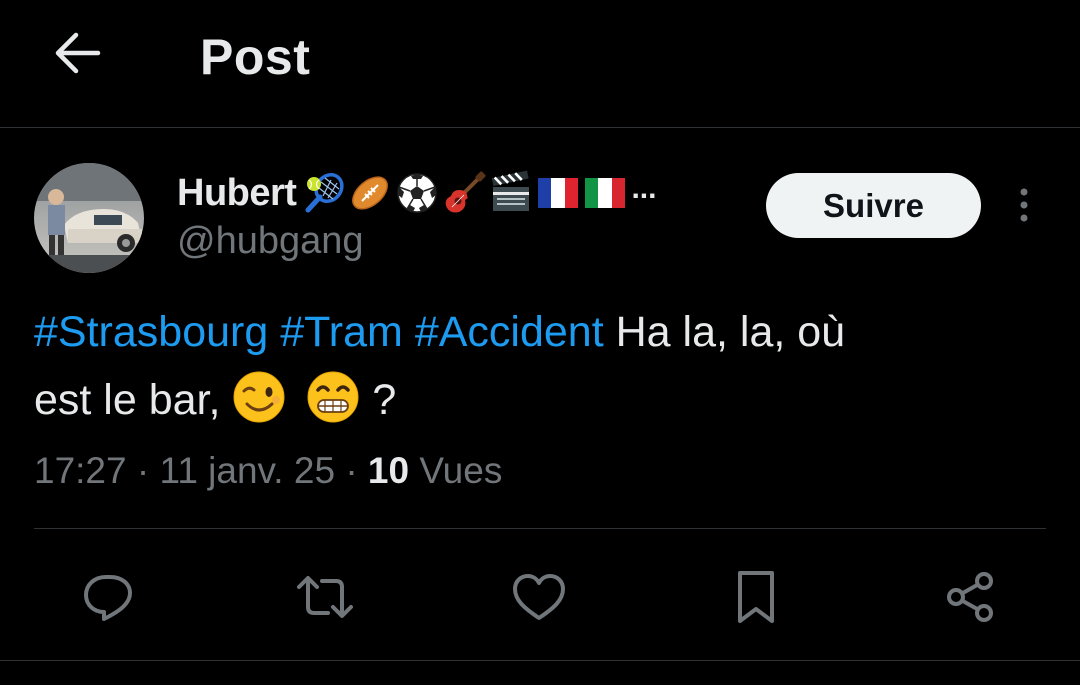 This screenshot has width=1080, height=685. I want to click on post-meta: 17:27 · 11 janv. 25 · 10 Vues, so click(268, 471).